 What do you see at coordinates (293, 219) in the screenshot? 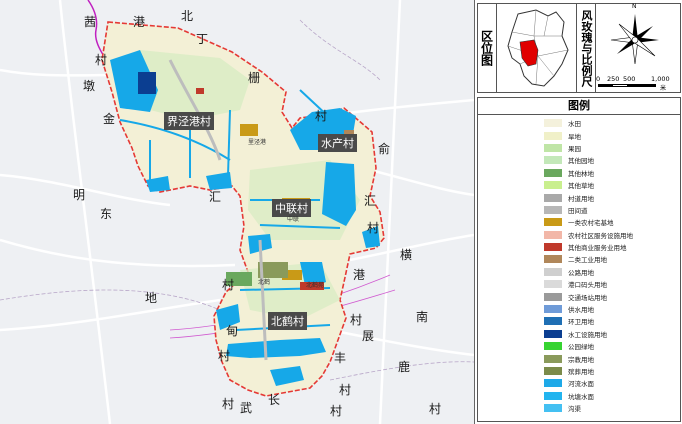
I see `place-label: 中联` at bounding box center [293, 219].